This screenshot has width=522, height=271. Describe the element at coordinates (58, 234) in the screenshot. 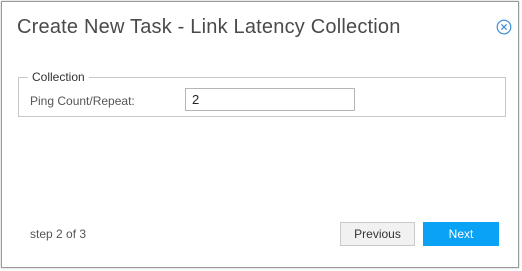

I see `step-indicator: step 2 of 3` at that location.